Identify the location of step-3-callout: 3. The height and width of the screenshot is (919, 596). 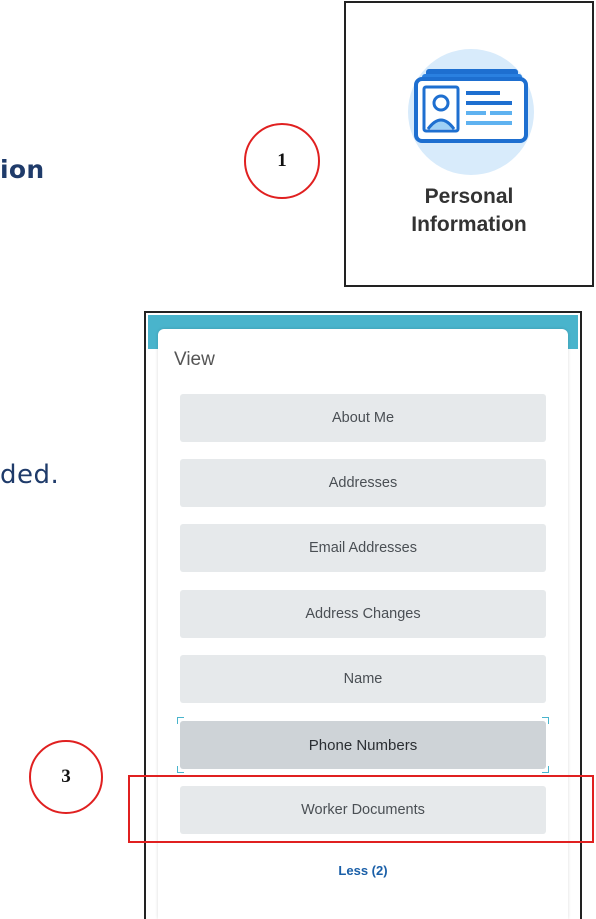
(66, 777).